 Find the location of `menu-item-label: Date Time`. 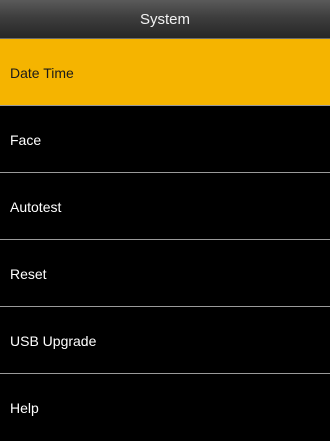

menu-item-label: Date Time is located at coordinates (42, 72).